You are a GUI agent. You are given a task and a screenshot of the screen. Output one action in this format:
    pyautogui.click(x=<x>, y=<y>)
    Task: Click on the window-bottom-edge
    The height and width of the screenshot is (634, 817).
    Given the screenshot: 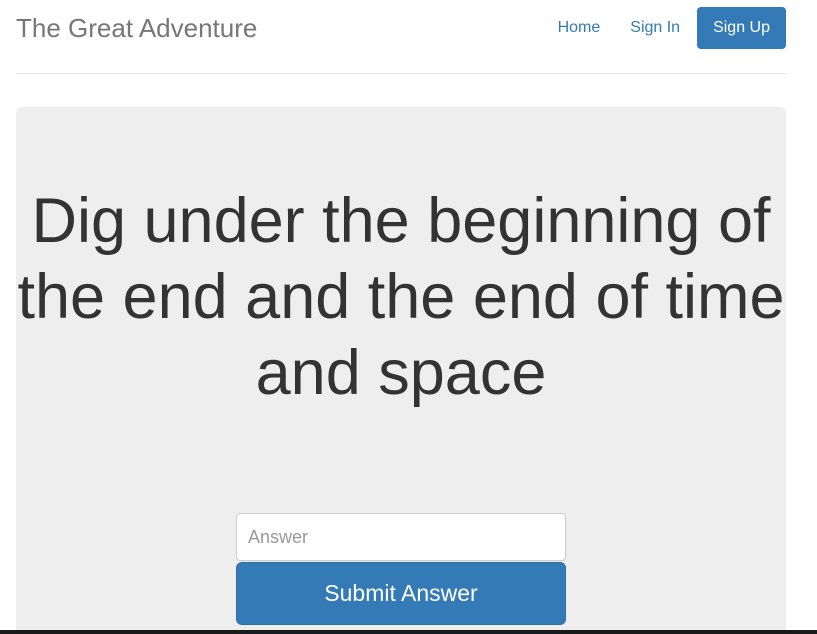 What is the action you would take?
    pyautogui.click(x=408, y=632)
    